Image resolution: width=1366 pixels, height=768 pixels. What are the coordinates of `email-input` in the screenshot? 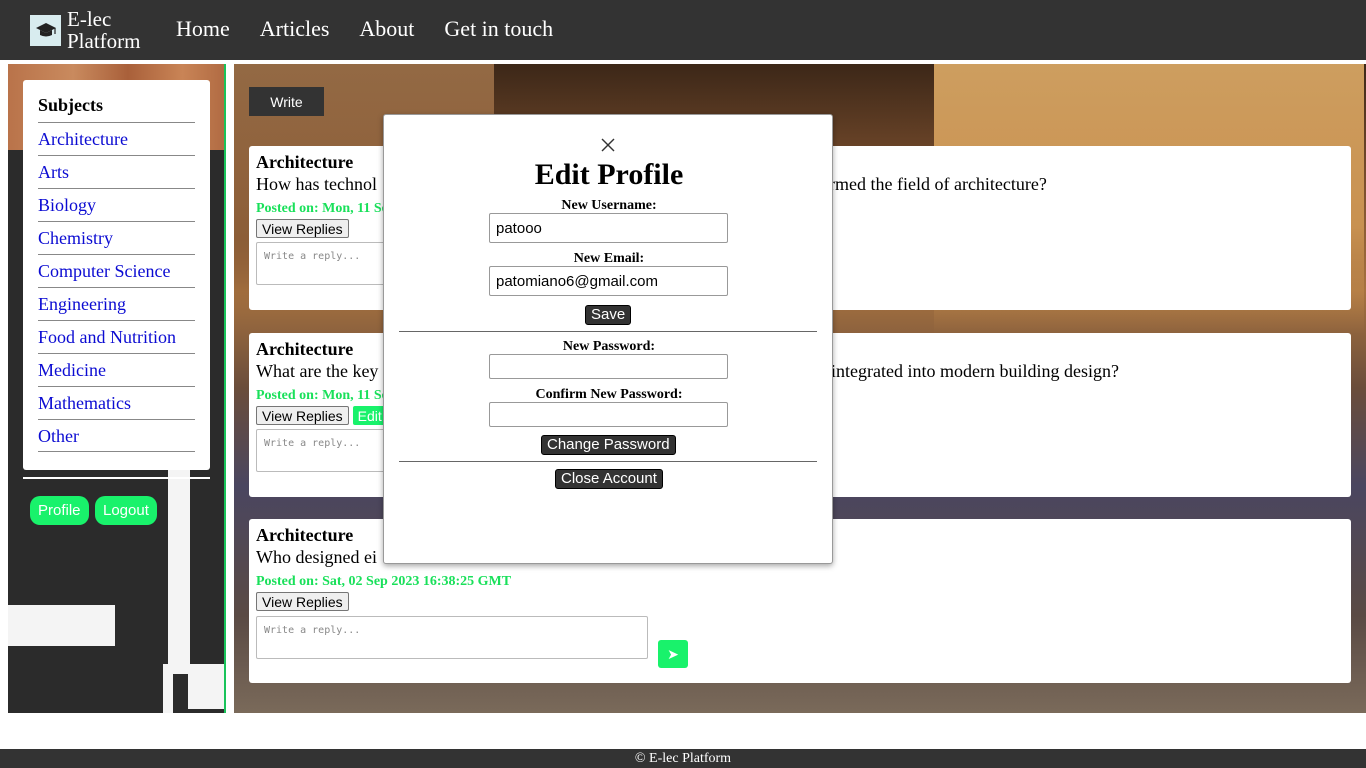 It's located at (608, 281).